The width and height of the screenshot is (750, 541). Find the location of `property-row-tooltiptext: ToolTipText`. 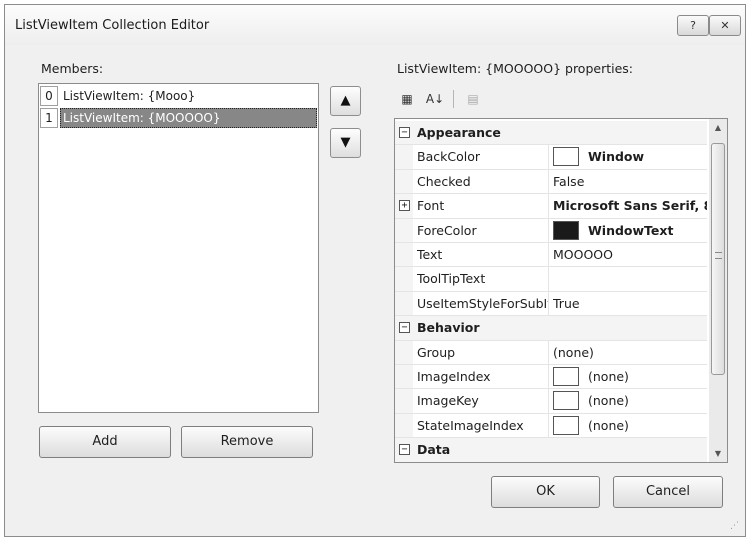

property-row-tooltiptext: ToolTipText is located at coordinates (551, 279).